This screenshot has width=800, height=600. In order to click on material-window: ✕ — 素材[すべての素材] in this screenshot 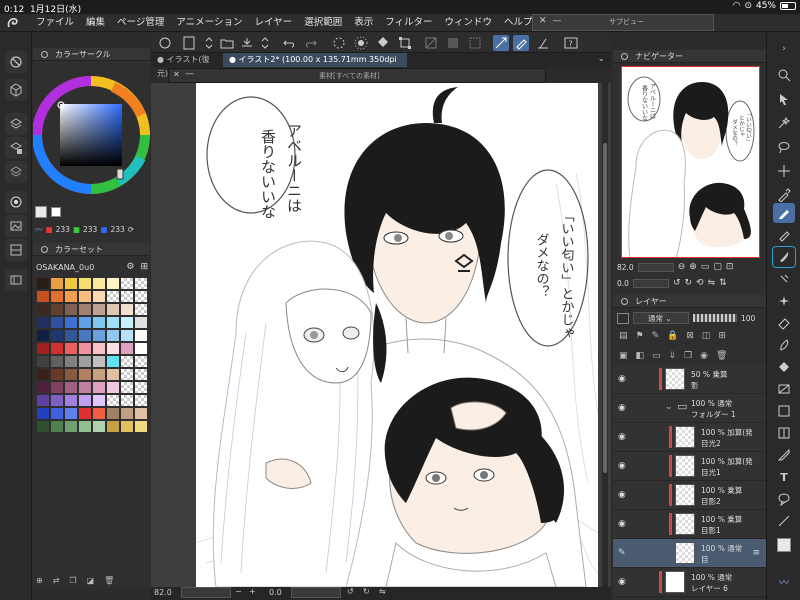, I will do `click(357, 75)`.